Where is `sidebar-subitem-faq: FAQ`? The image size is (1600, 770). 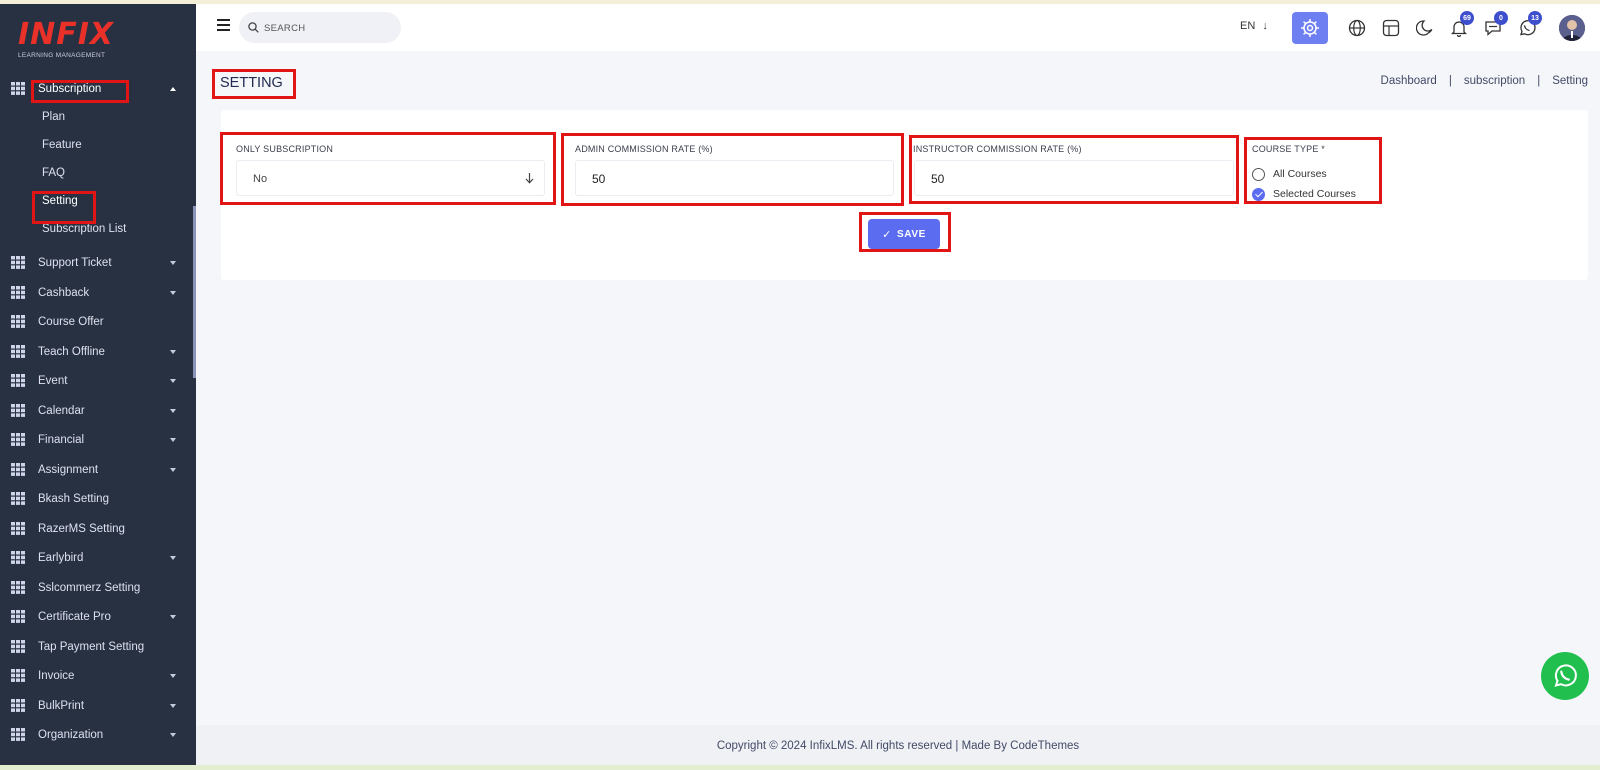 sidebar-subitem-faq: FAQ is located at coordinates (53, 173).